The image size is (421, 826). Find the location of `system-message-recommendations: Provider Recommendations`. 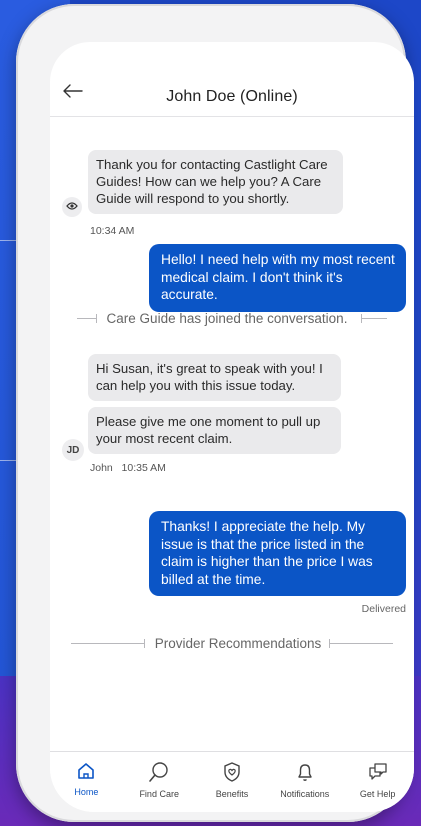

system-message-recommendations: Provider Recommendations is located at coordinates (232, 643).